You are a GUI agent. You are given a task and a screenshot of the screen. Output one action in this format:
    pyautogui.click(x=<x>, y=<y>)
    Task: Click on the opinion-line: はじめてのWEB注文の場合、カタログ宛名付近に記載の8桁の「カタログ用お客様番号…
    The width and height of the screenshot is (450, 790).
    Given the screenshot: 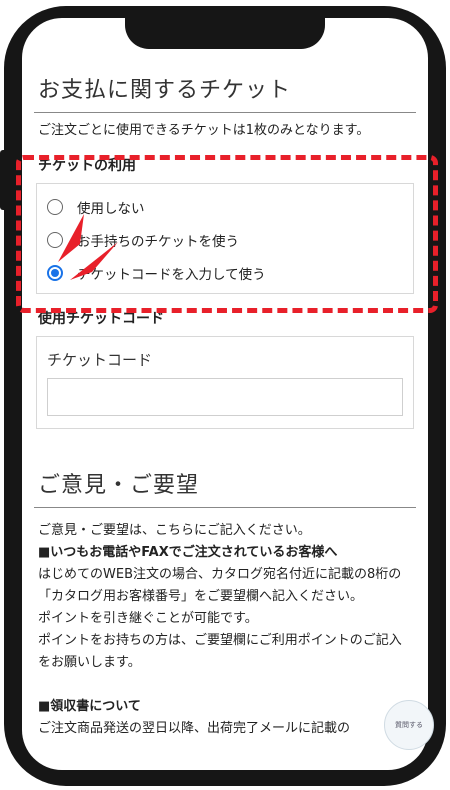 What is the action you would take?
    pyautogui.click(x=220, y=585)
    